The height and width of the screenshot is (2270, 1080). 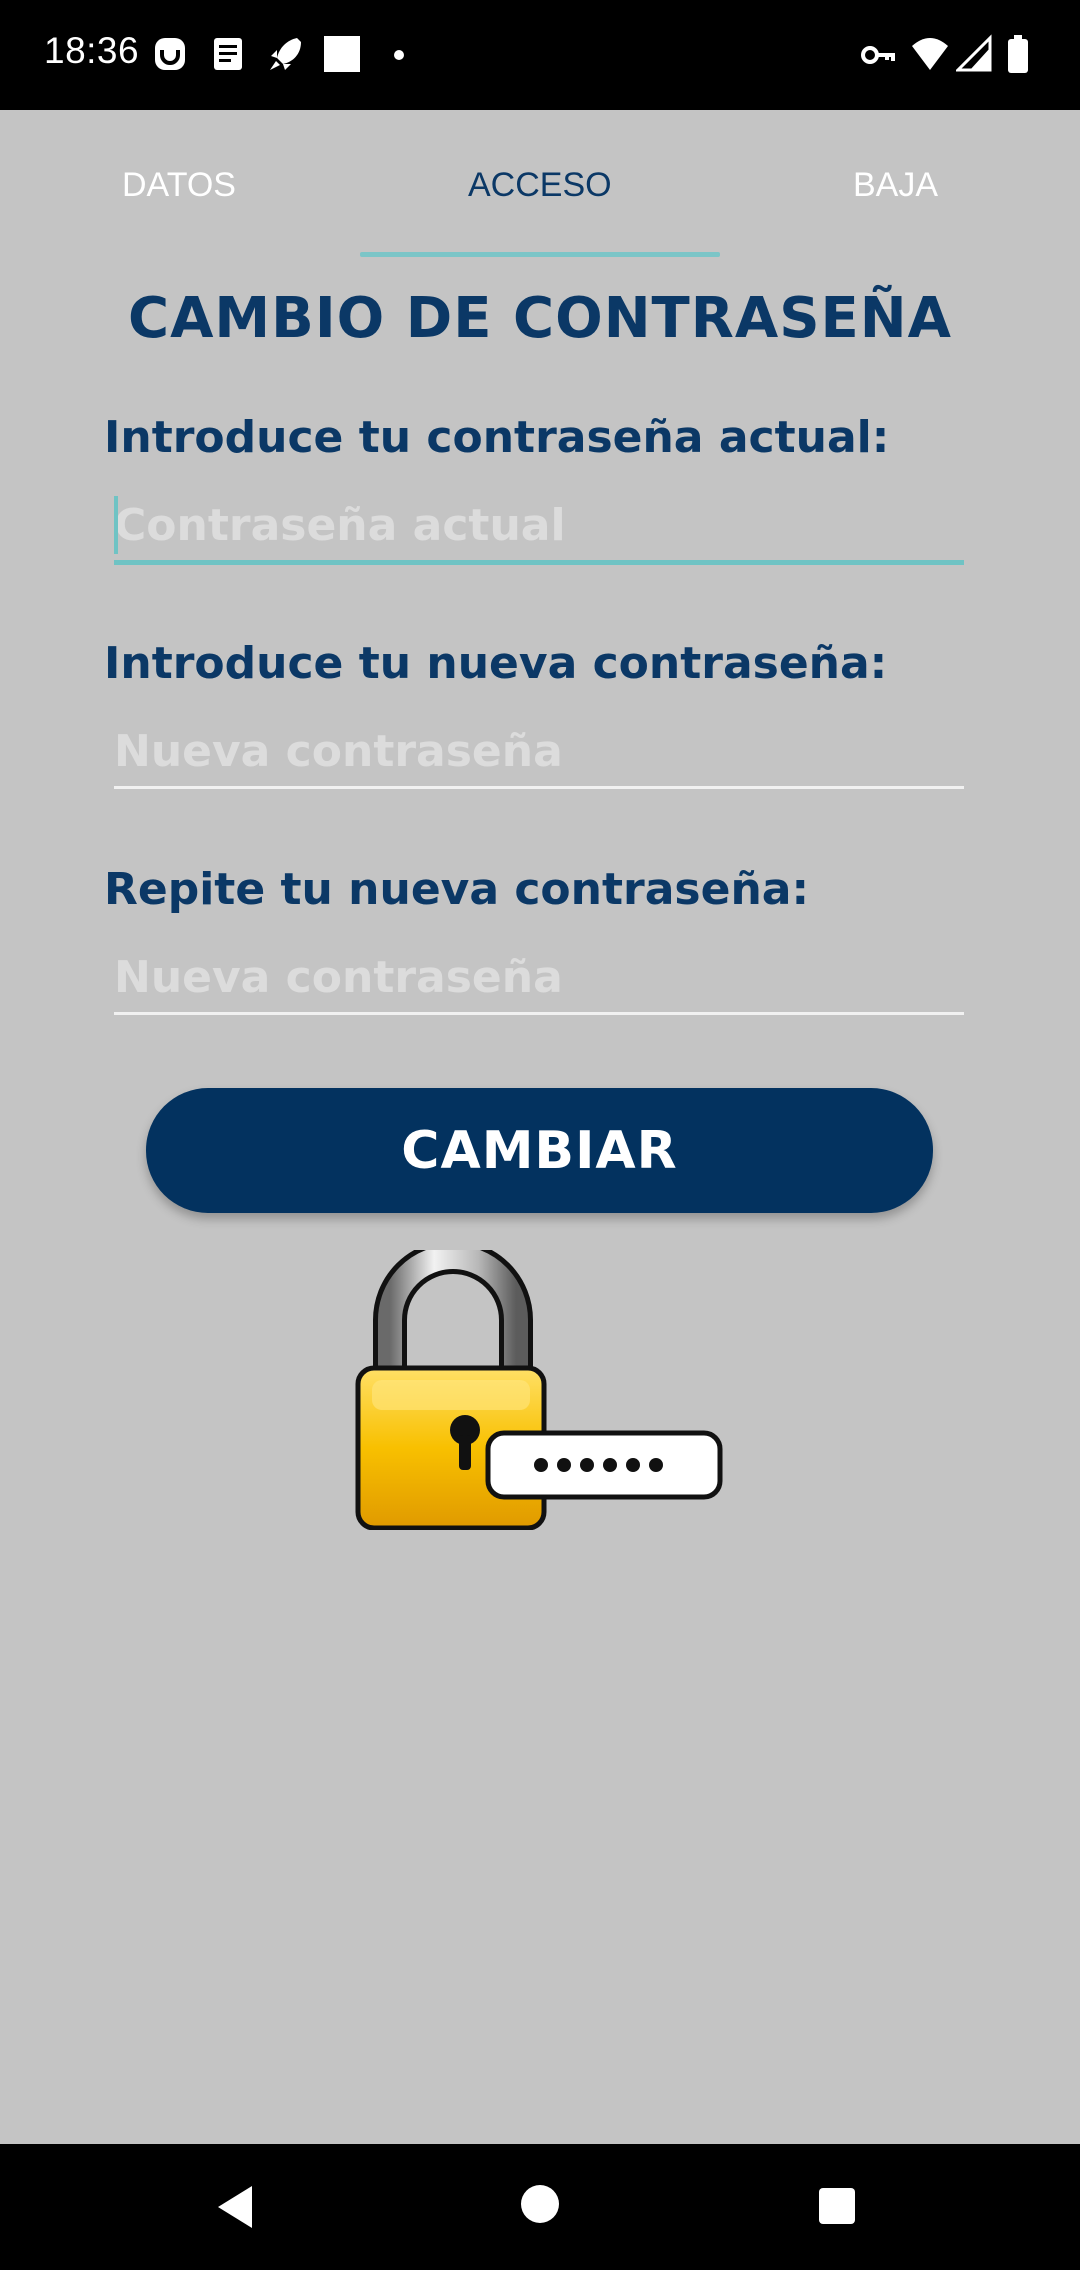 What do you see at coordinates (539, 1390) in the screenshot?
I see `padlock-password-icon` at bounding box center [539, 1390].